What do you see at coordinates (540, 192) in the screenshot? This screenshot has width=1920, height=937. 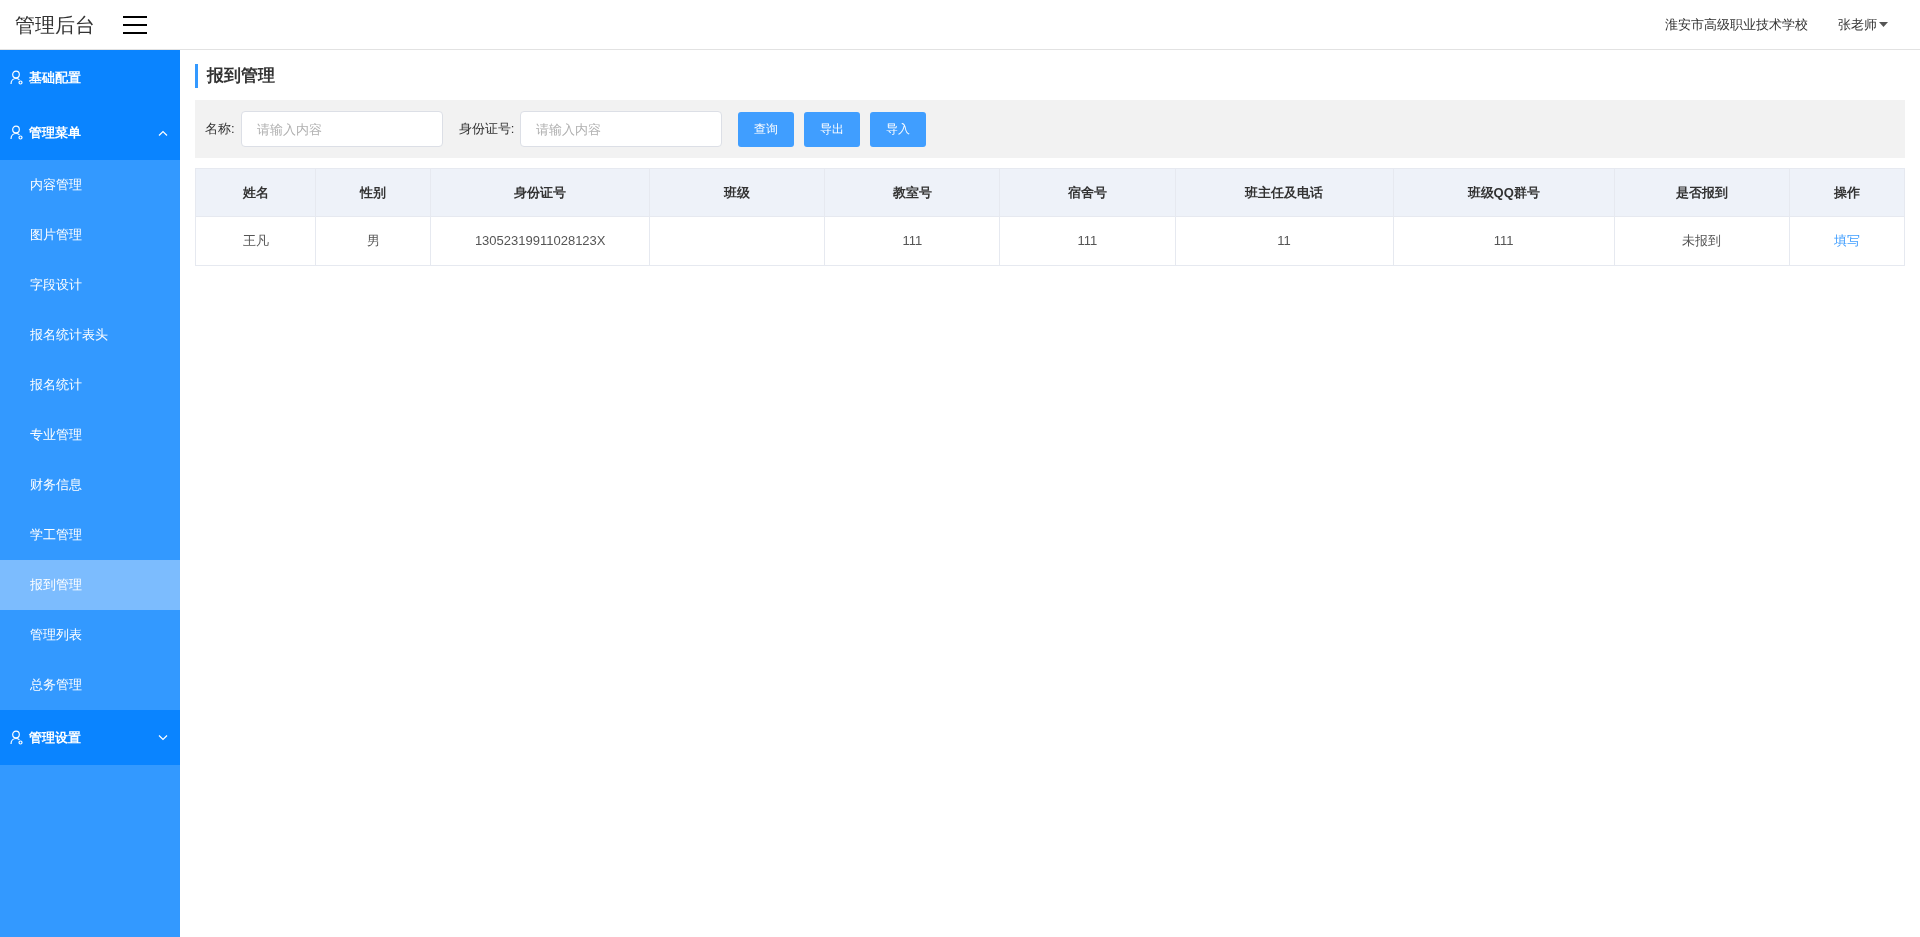 I see `column-header: 身份证号` at bounding box center [540, 192].